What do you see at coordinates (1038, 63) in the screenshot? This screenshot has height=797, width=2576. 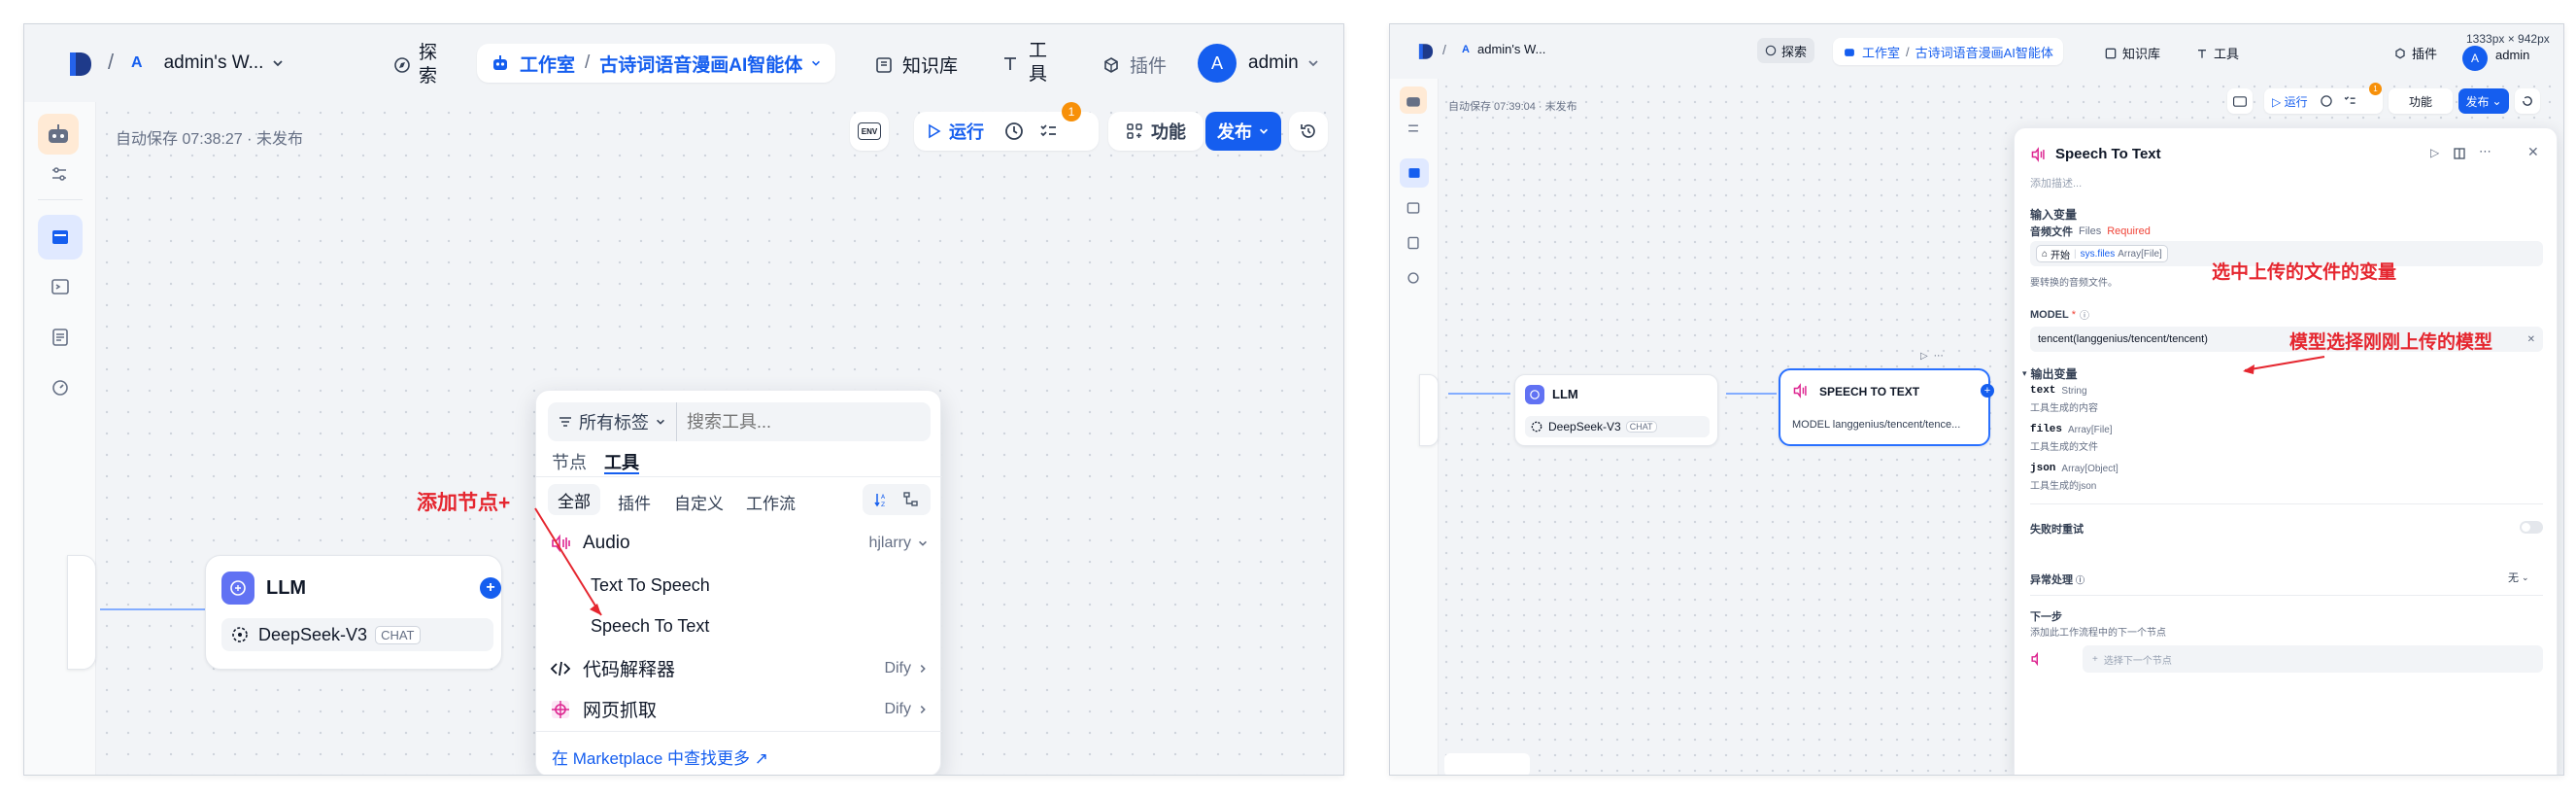 I see `nav-tools-label: 工具` at bounding box center [1038, 63].